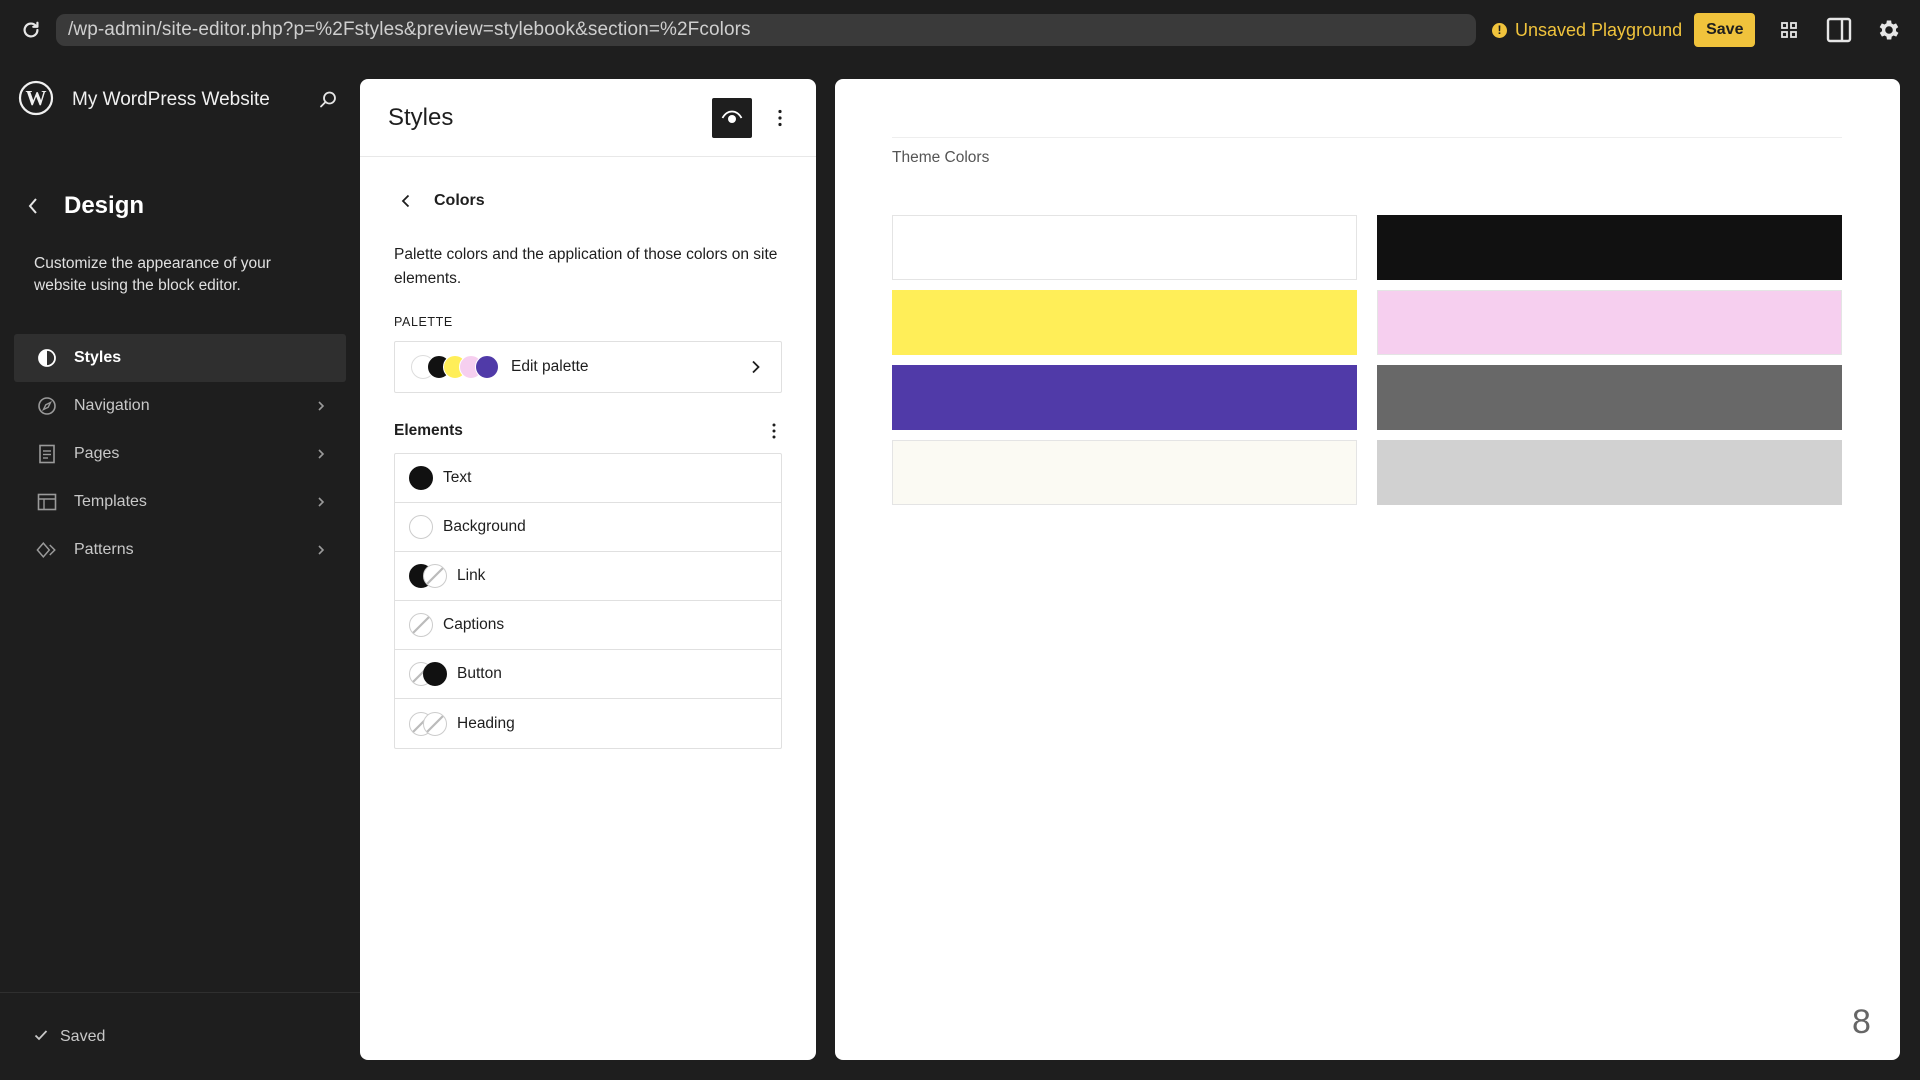  I want to click on element-label: Text, so click(457, 477).